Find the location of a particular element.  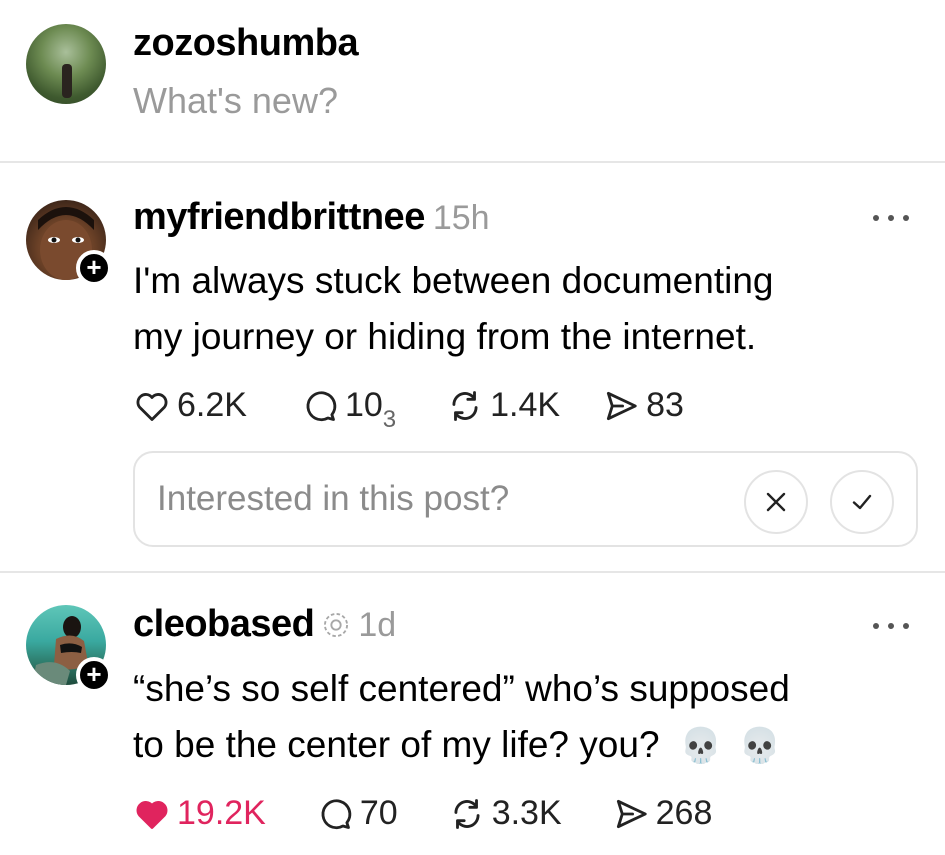

share-count: 268 is located at coordinates (684, 813).